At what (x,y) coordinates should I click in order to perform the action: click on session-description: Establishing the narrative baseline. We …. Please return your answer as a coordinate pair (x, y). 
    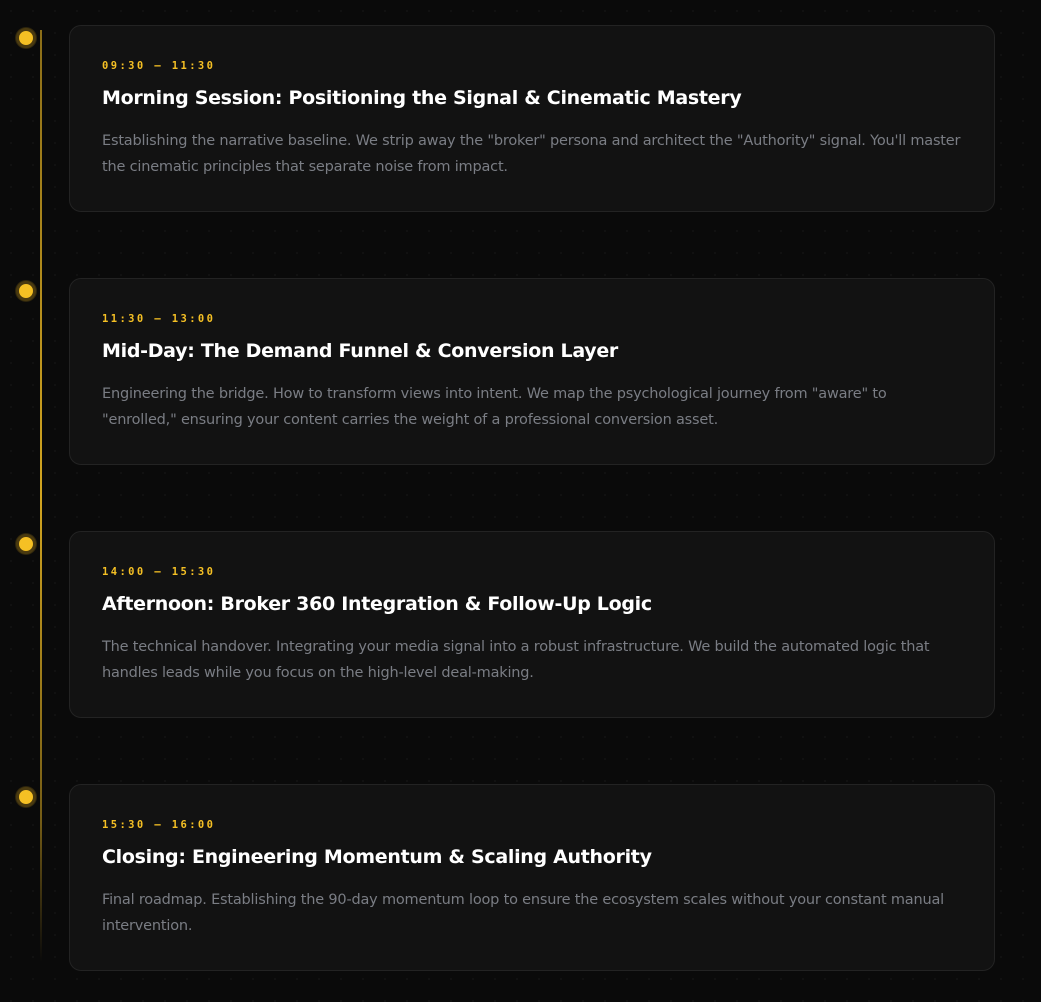
    Looking at the image, I should click on (531, 154).